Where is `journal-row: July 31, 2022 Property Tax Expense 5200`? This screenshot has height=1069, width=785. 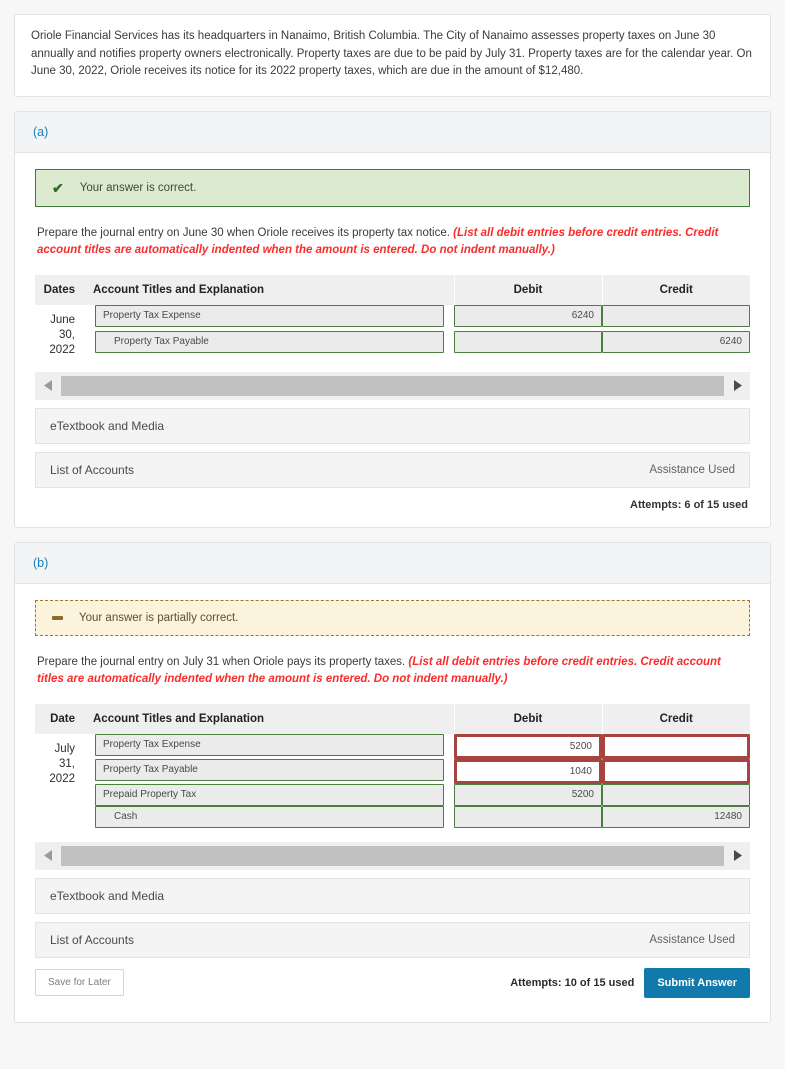 journal-row: July 31, 2022 Property Tax Expense 5200 is located at coordinates (392, 759).